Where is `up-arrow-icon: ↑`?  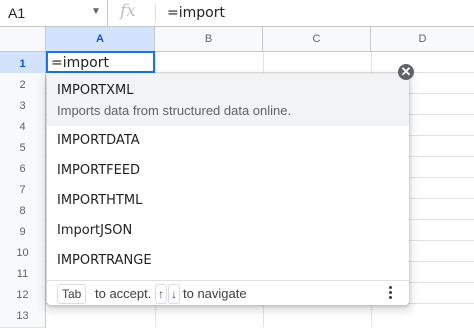
up-arrow-icon: ↑ is located at coordinates (161, 294).